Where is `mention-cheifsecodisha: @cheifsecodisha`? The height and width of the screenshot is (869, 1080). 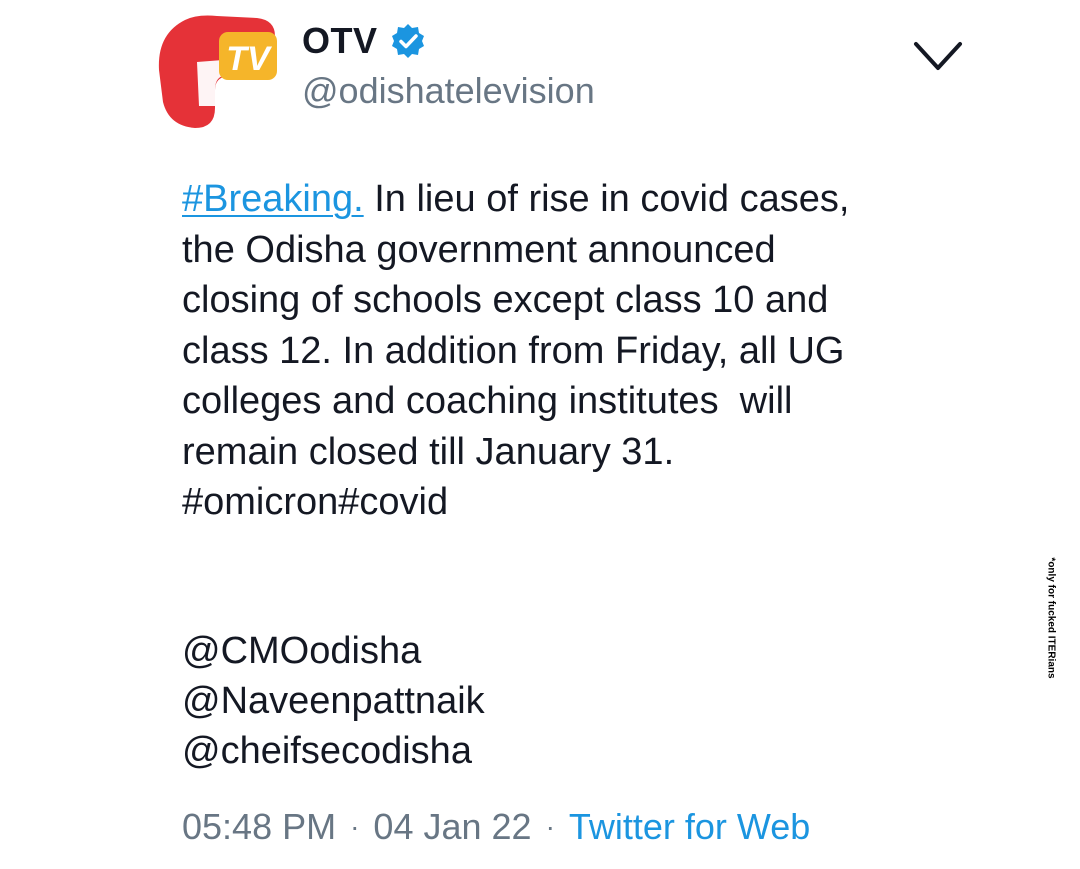 mention-cheifsecodisha: @cheifsecodisha is located at coordinates (327, 751).